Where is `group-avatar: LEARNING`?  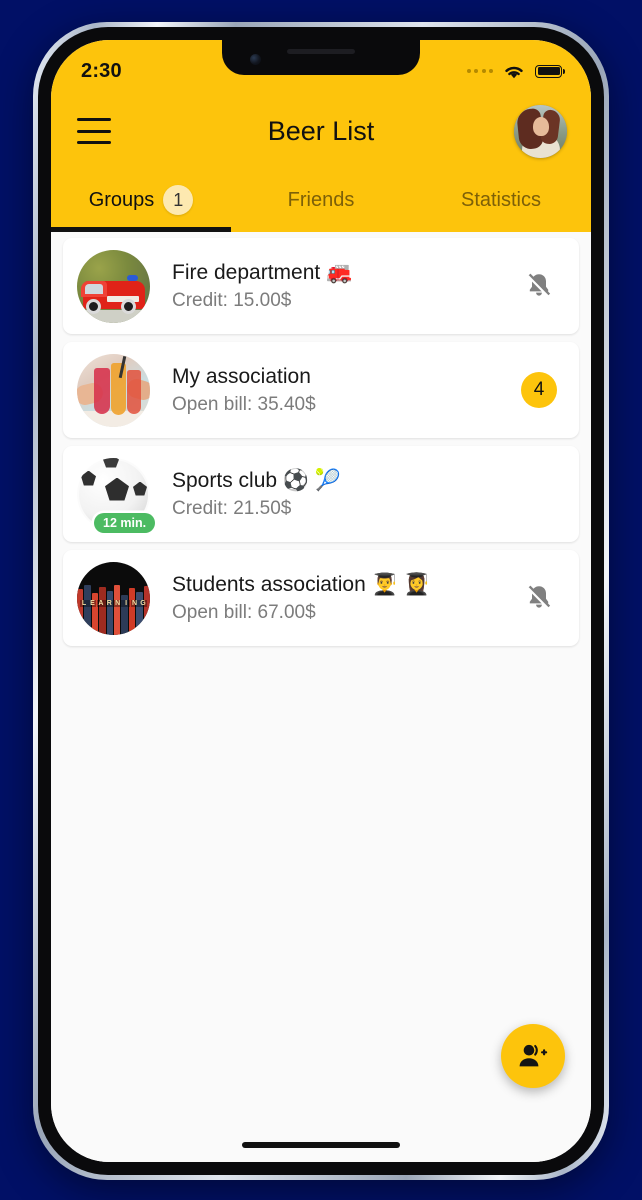 group-avatar: LEARNING is located at coordinates (113, 598).